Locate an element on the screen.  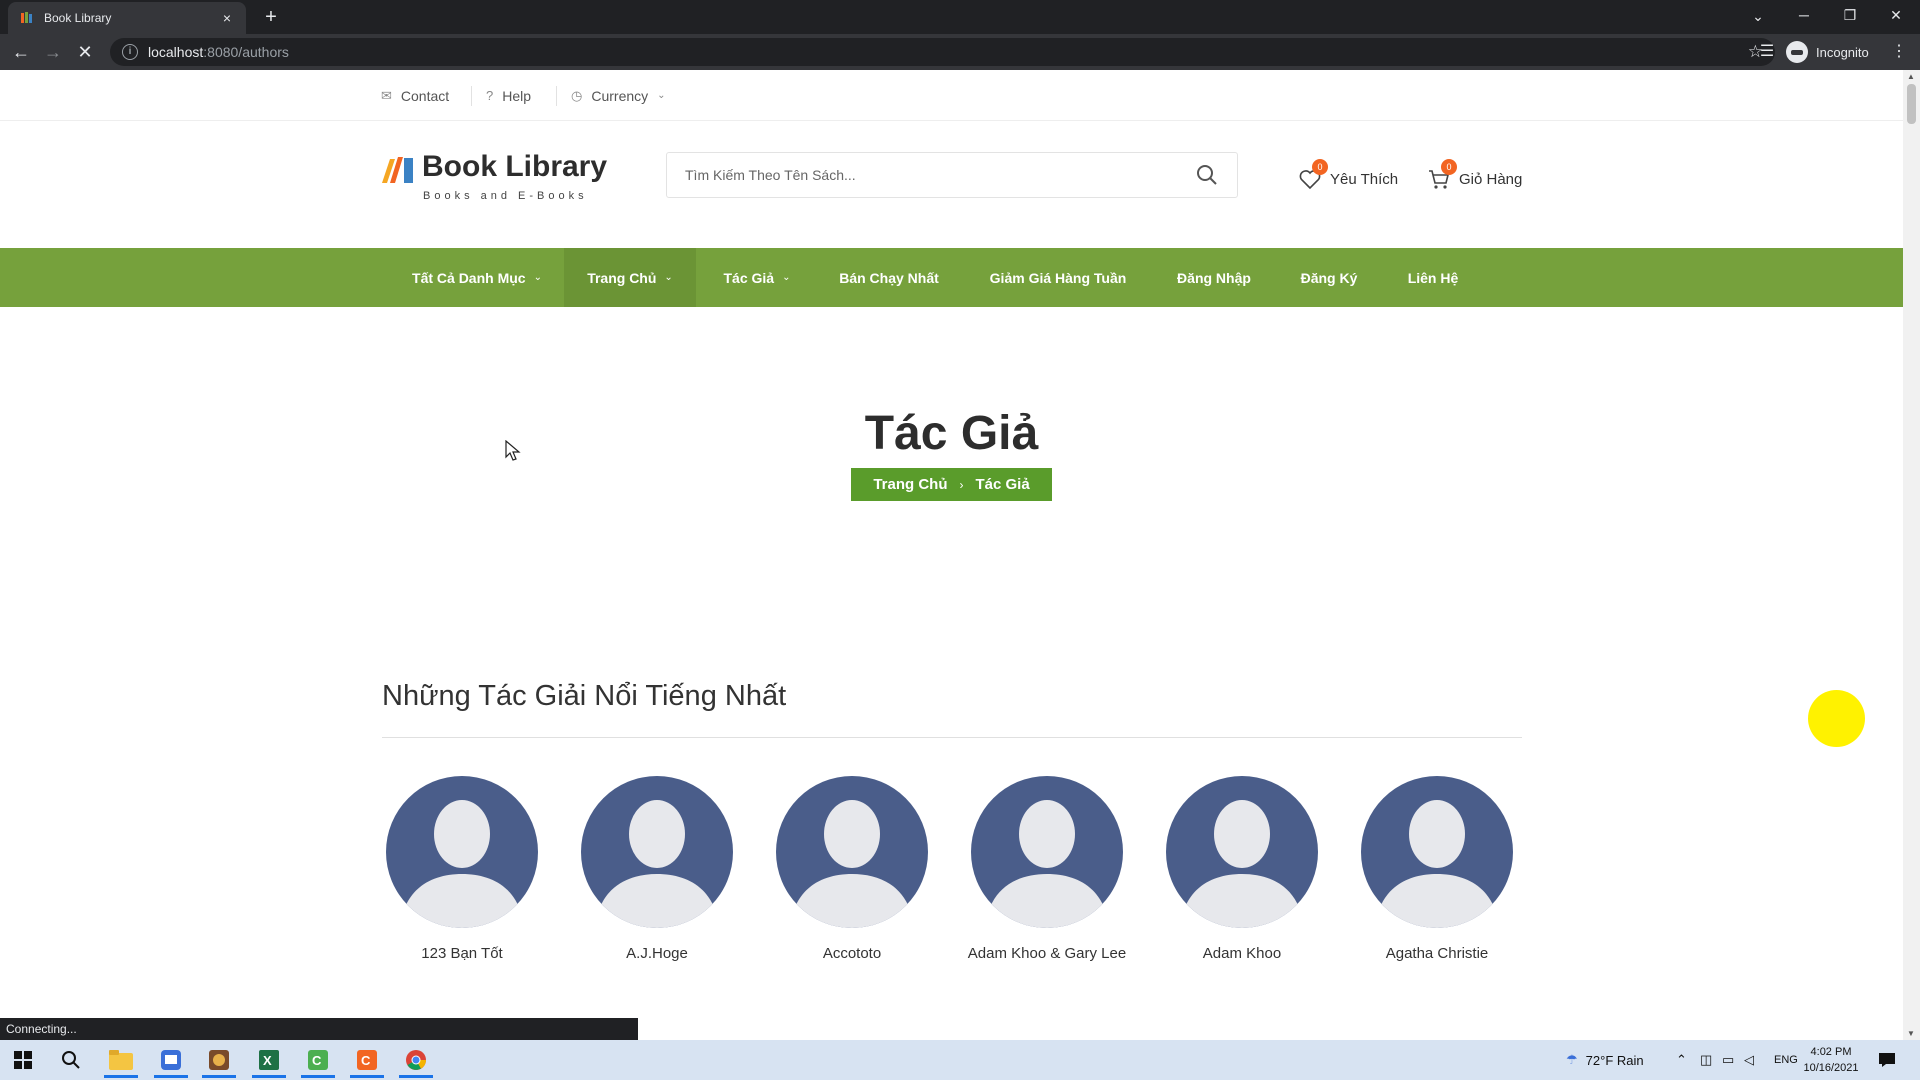
author-card: 123 Bạn Tốt is located at coordinates (462, 869).